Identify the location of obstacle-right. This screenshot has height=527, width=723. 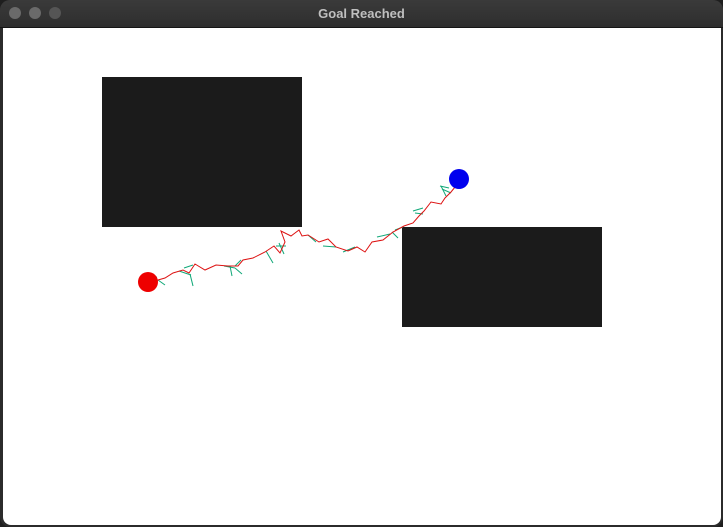
(502, 277).